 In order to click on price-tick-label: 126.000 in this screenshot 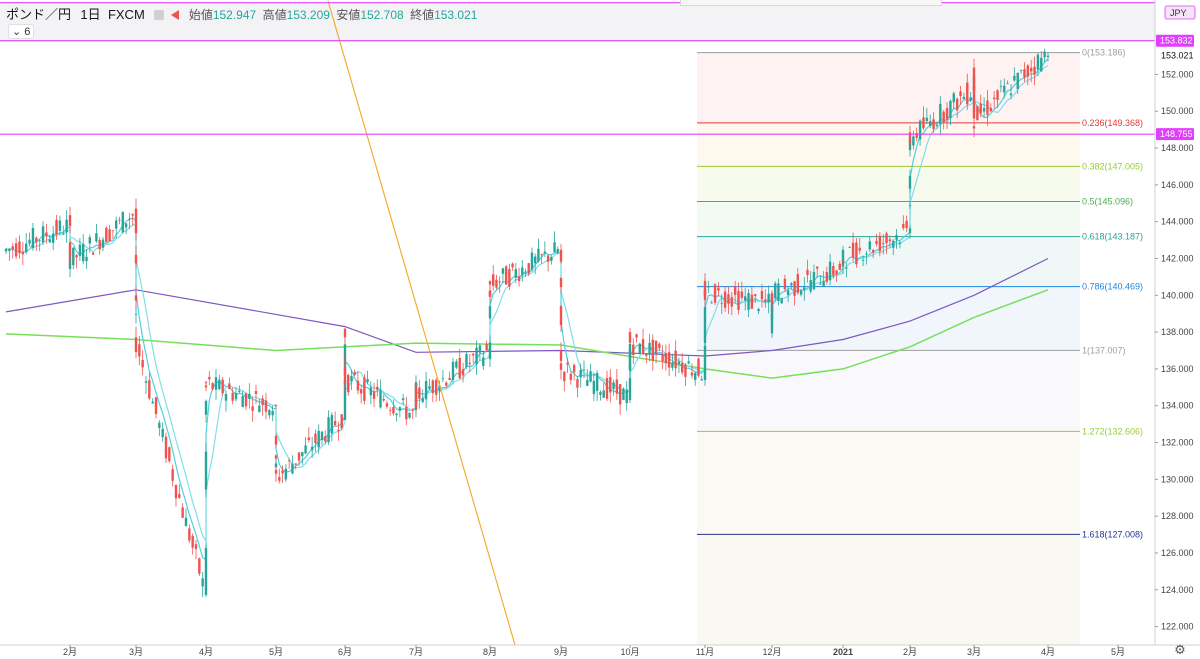, I will do `click(1177, 553)`.